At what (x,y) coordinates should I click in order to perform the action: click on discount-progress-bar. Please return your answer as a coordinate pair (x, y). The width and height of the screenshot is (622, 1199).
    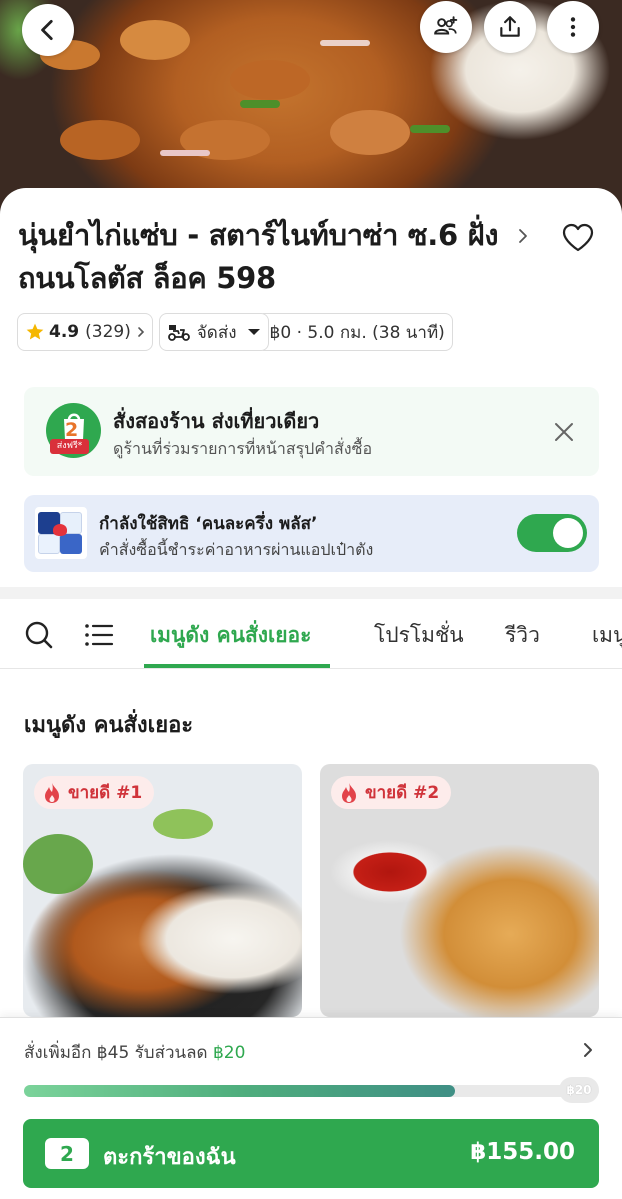
    Looking at the image, I should click on (311, 1091).